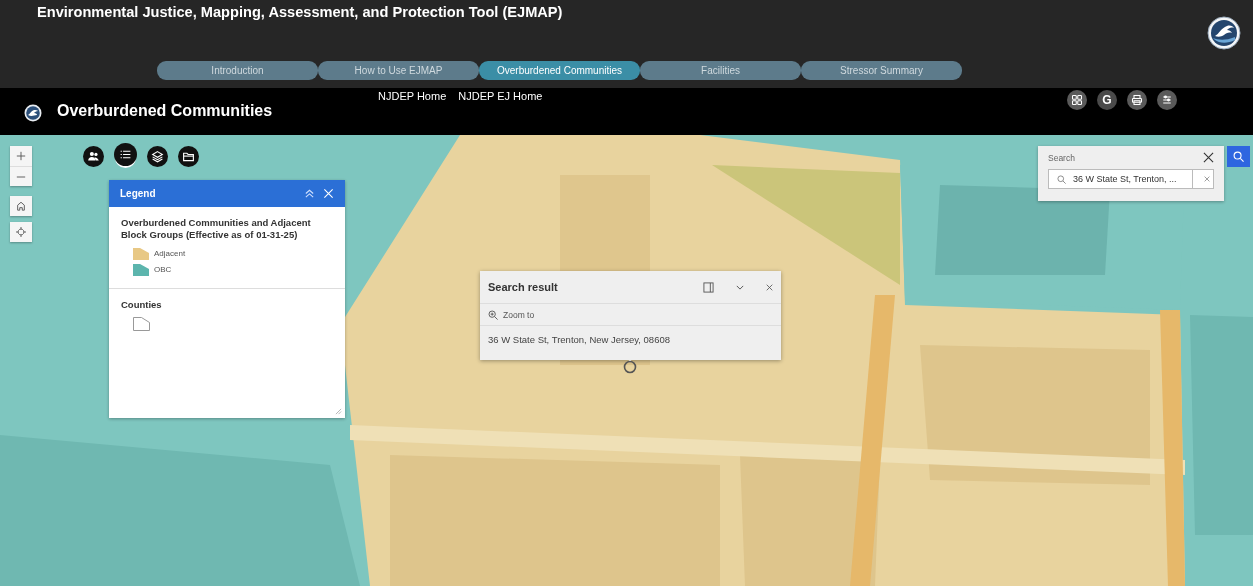 This screenshot has width=1253, height=586. I want to click on zoom-to-button: Zoom to, so click(511, 314).